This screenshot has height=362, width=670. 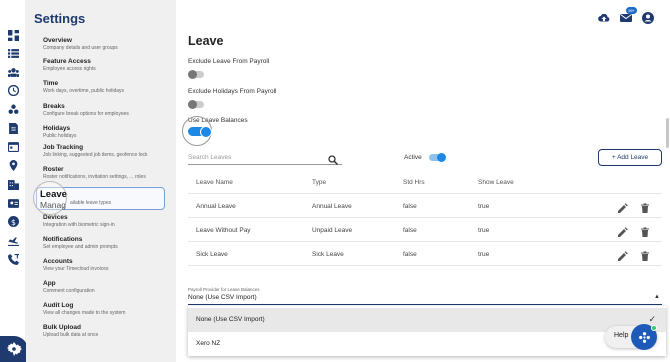 I want to click on column-header: Std Hrs, so click(x=414, y=182).